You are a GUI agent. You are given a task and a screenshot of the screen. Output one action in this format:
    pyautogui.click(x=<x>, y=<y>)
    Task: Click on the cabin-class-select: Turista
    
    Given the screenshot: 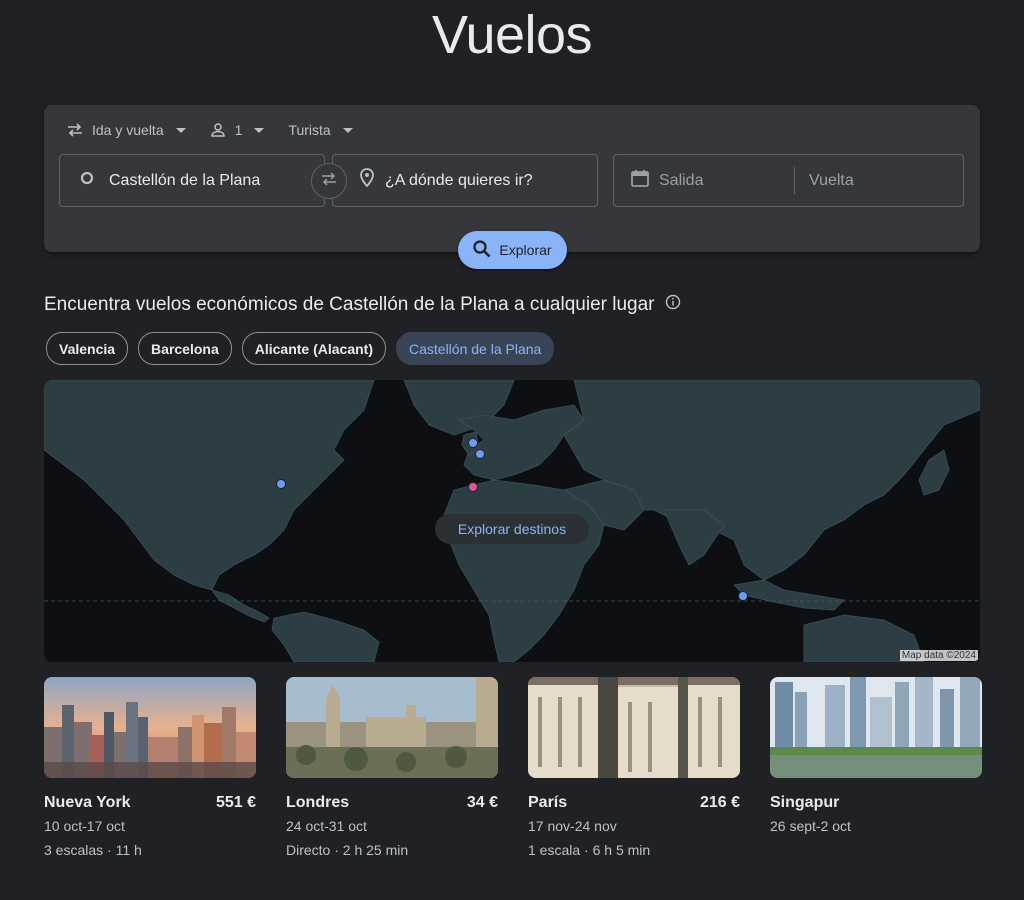 What is the action you would take?
    pyautogui.click(x=320, y=130)
    